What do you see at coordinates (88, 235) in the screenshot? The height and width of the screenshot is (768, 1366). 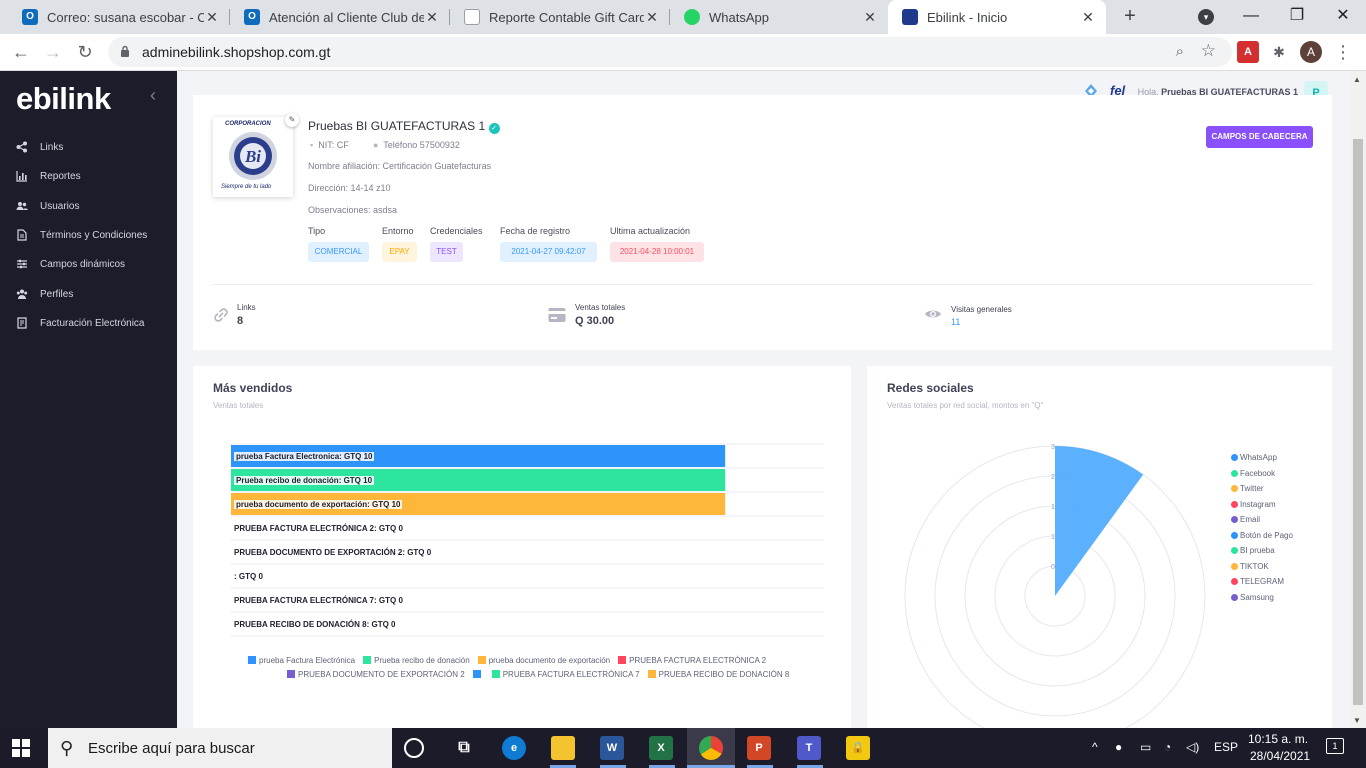 I see `sidebar-item-terminos: Términos y Condiciones` at bounding box center [88, 235].